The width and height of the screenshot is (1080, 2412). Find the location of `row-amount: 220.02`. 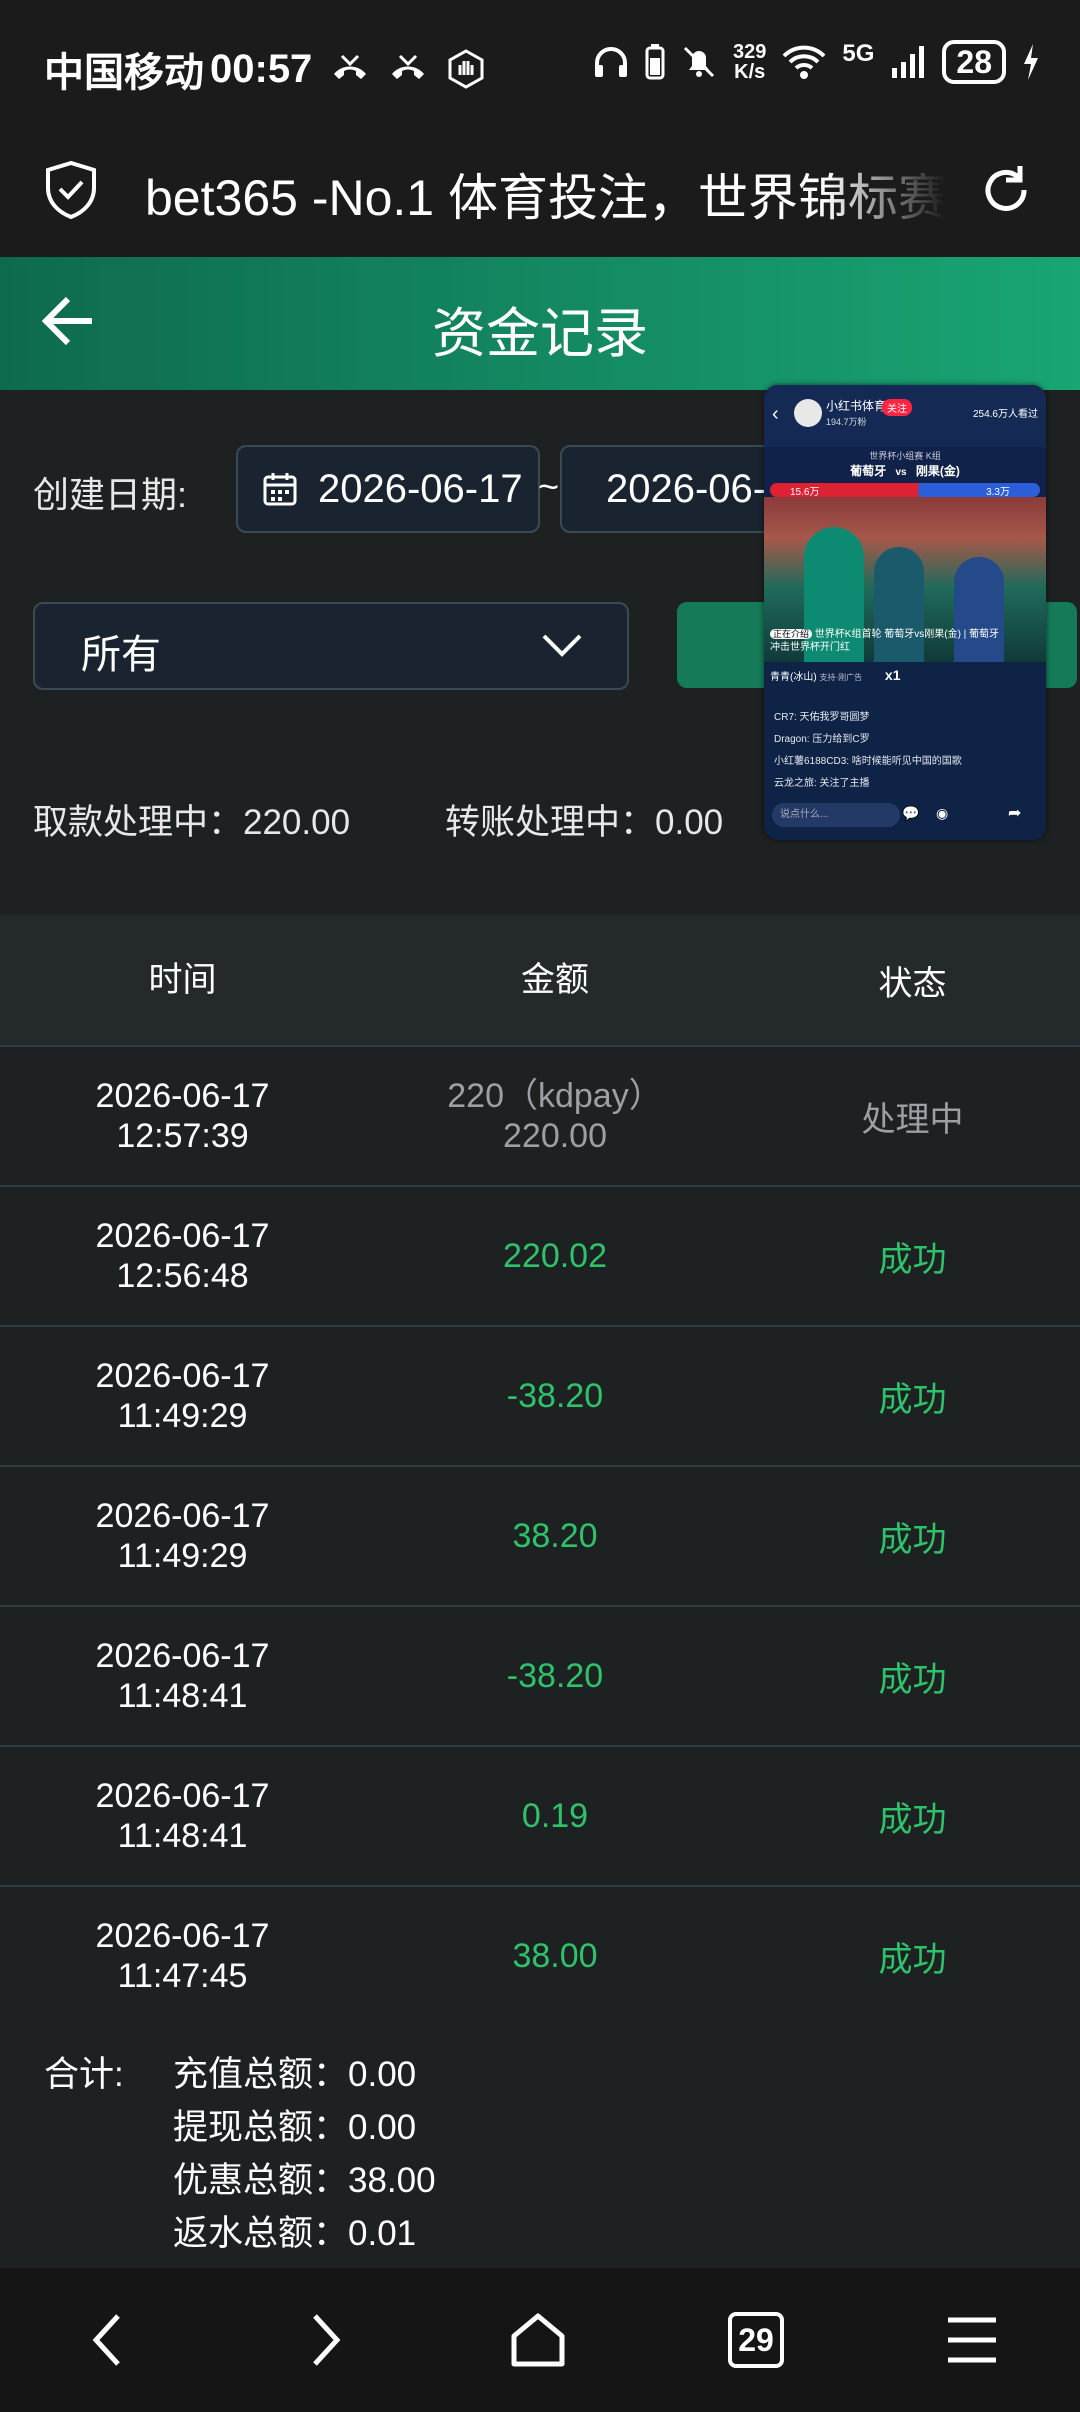

row-amount: 220.02 is located at coordinates (555, 1256).